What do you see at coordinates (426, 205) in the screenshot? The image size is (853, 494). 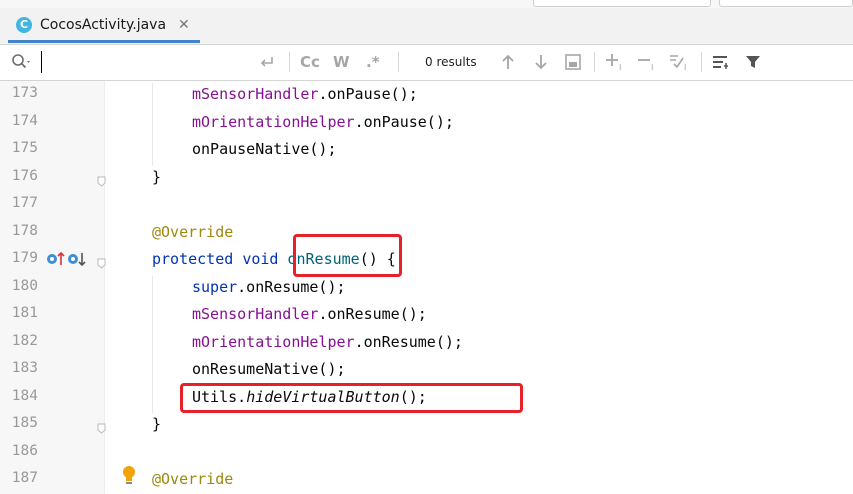 I see `code-line: 177` at bounding box center [426, 205].